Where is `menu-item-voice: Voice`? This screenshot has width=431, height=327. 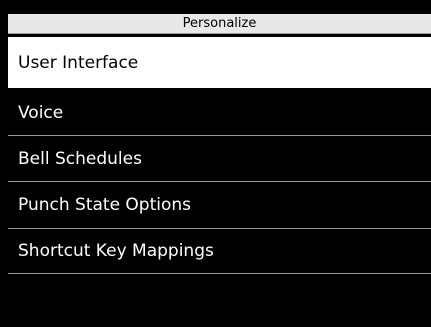
menu-item-voice: Voice is located at coordinates (219, 112).